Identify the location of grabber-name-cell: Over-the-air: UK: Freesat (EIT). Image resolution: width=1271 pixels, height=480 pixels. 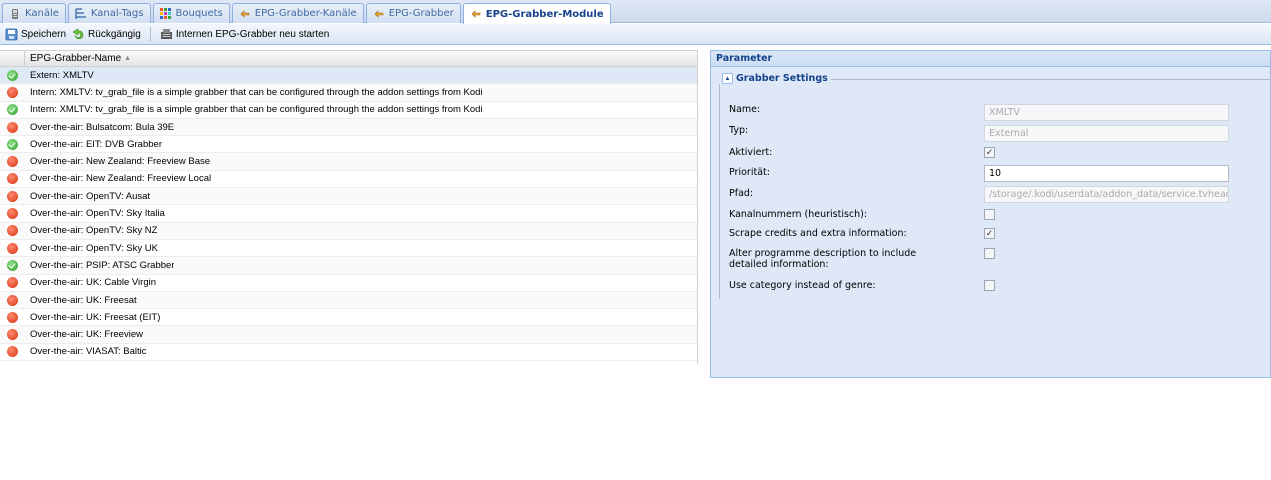
(95, 317).